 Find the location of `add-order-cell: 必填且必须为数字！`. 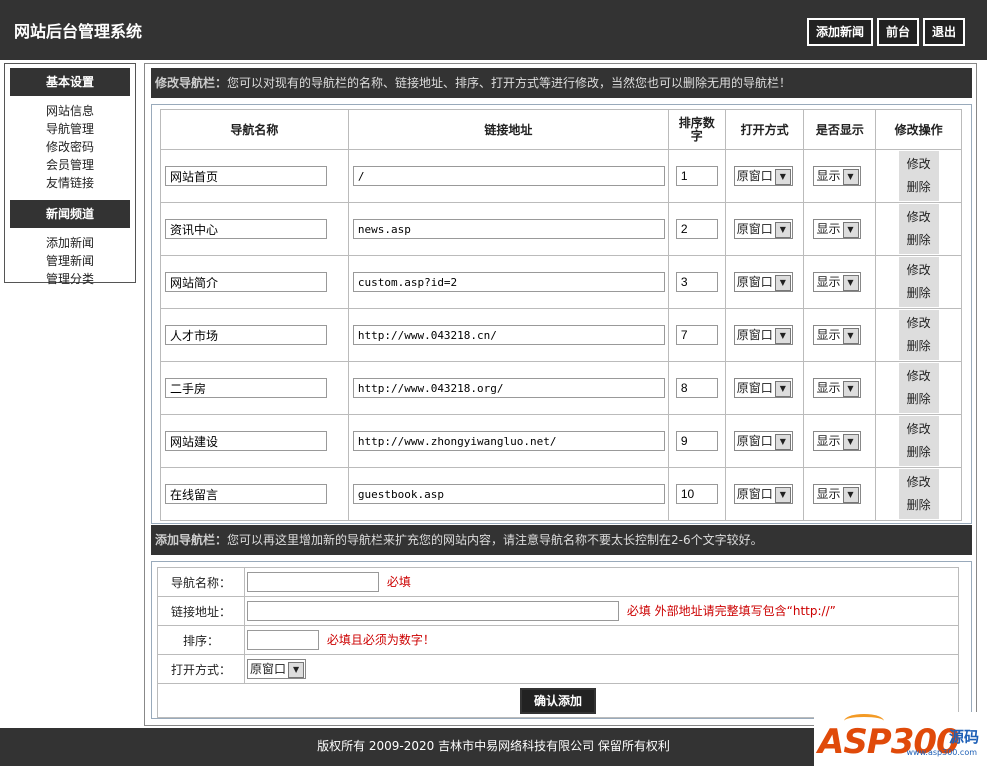

add-order-cell: 必填且必须为数字！ is located at coordinates (601, 640).